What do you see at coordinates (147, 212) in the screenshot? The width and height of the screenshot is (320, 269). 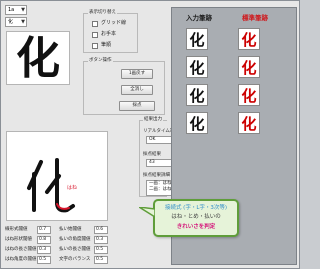 I see `callout-pointer` at bounding box center [147, 212].